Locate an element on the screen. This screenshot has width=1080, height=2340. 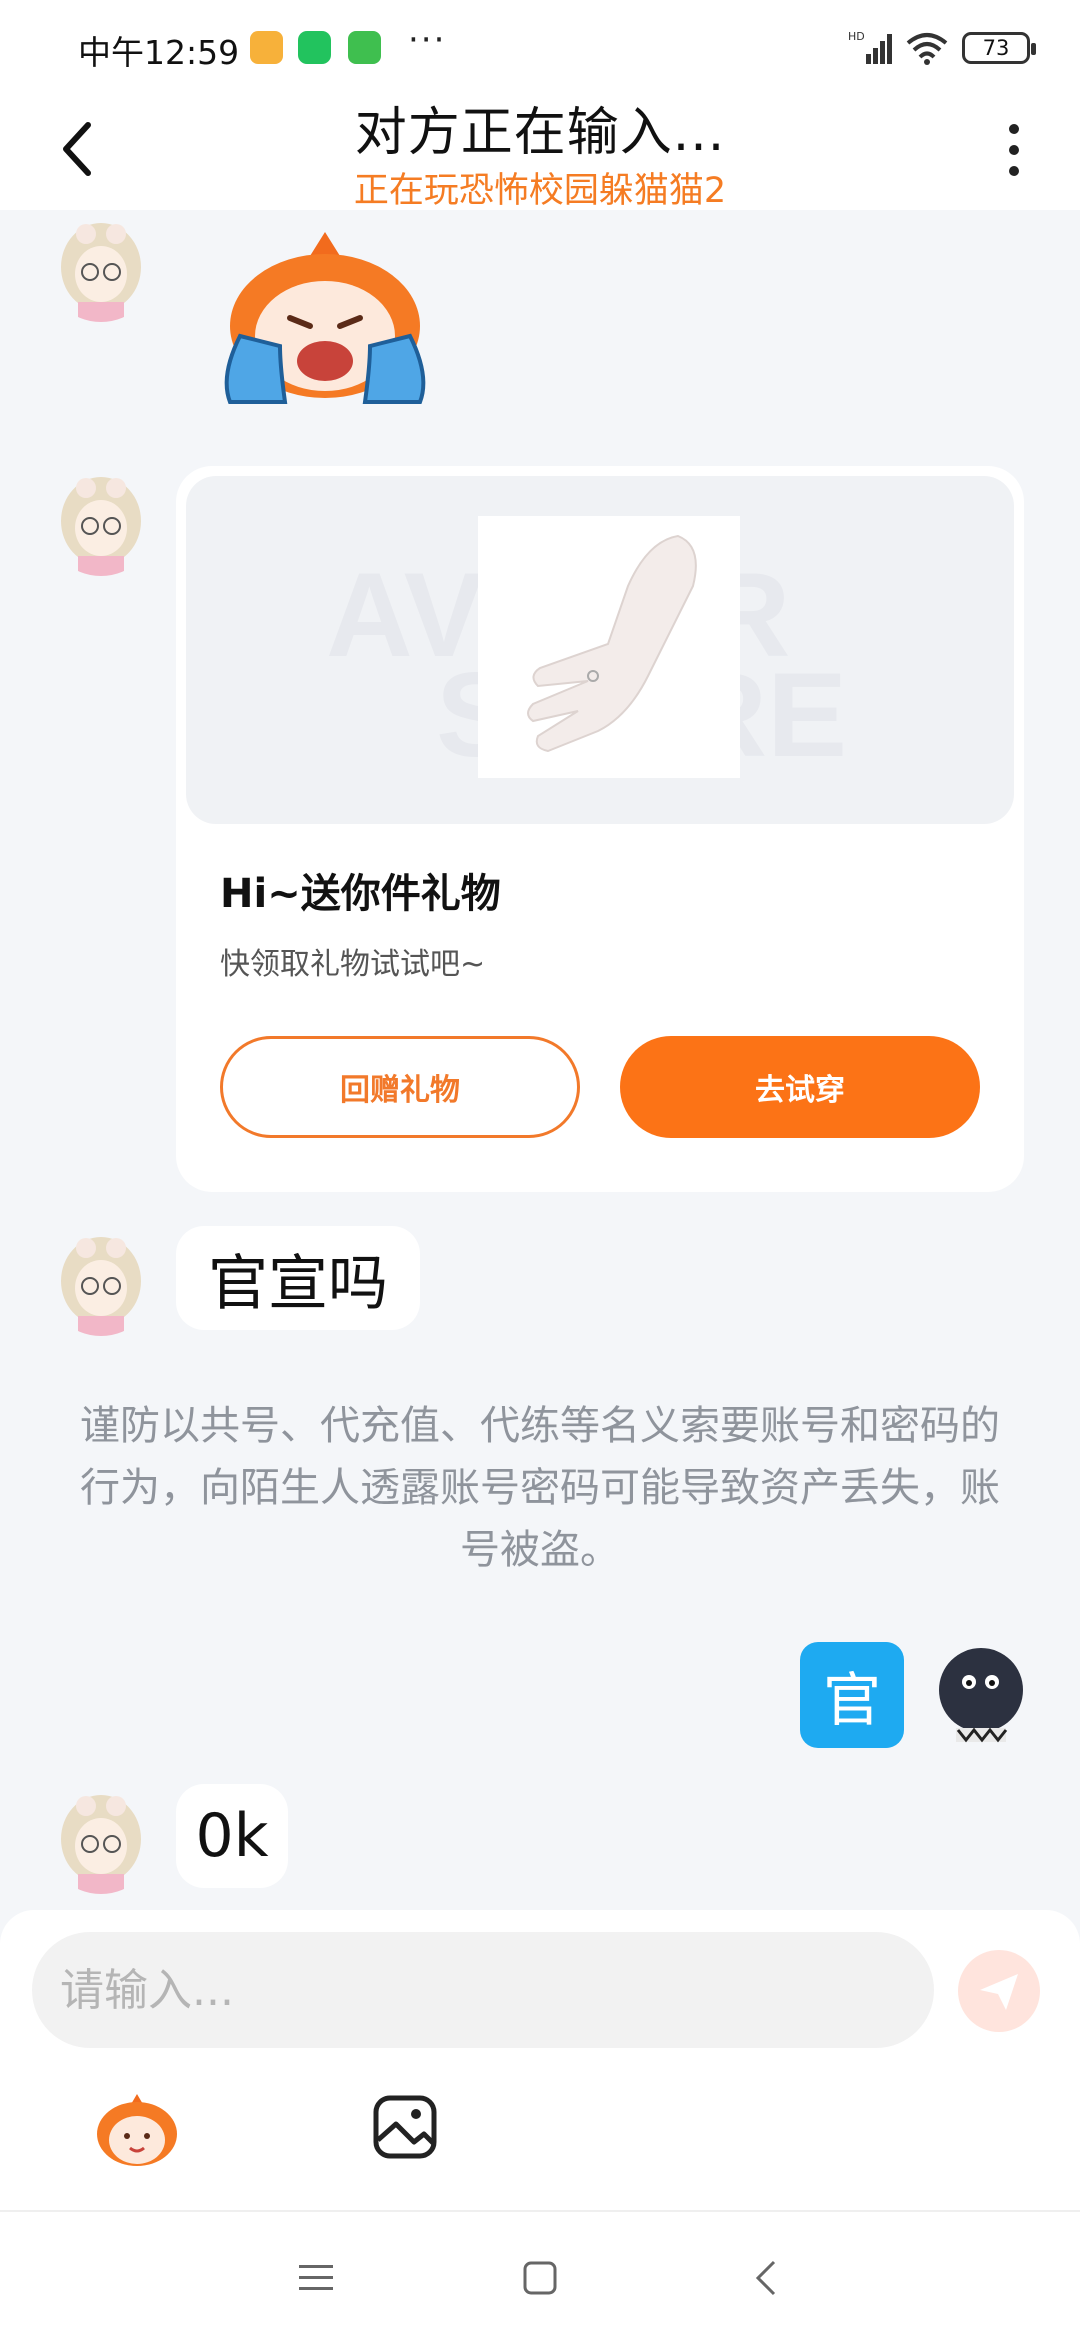
image-icon is located at coordinates (405, 2127).